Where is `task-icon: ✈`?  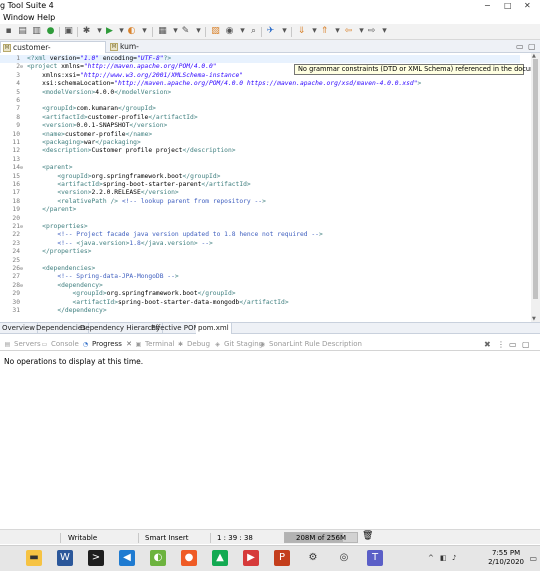
task-icon: ✈ is located at coordinates (270, 31).